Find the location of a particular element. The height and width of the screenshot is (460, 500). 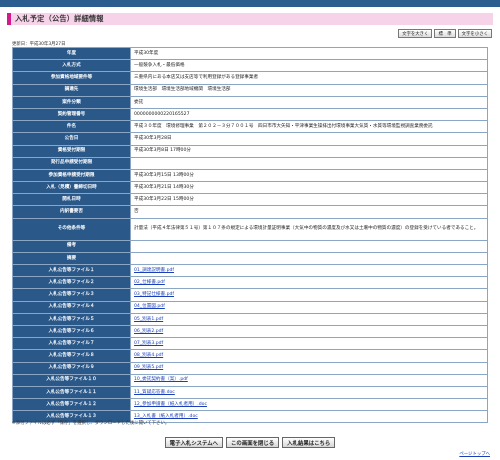

file-row-label: 入札公告等ファイル８ is located at coordinates (71, 356).